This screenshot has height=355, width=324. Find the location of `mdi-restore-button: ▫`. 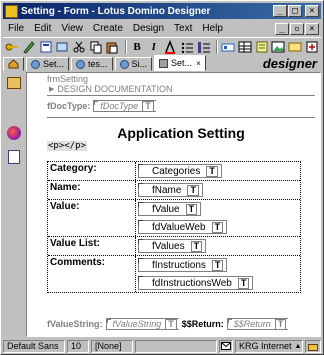

mdi-restore-button: ▫ is located at coordinates (297, 28).